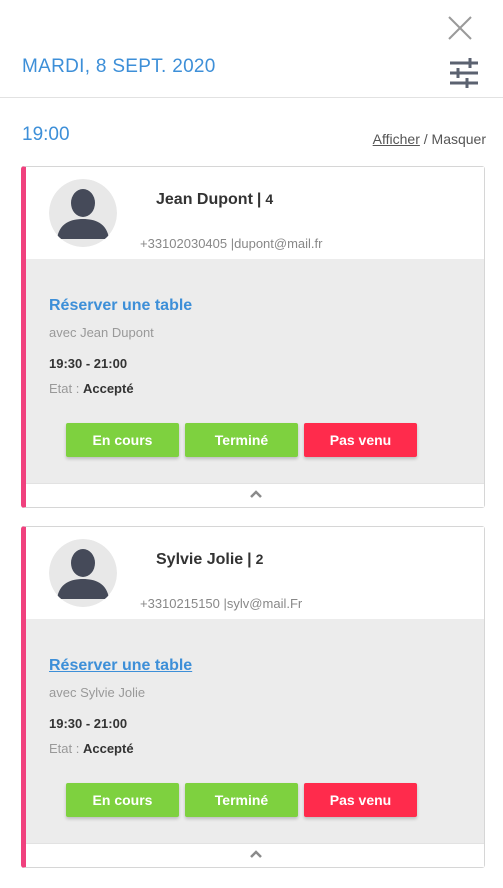 The width and height of the screenshot is (503, 888). Describe the element at coordinates (221, 603) in the screenshot. I see `guest-contact: +3310215150 |sylv@mail.Fr` at that location.